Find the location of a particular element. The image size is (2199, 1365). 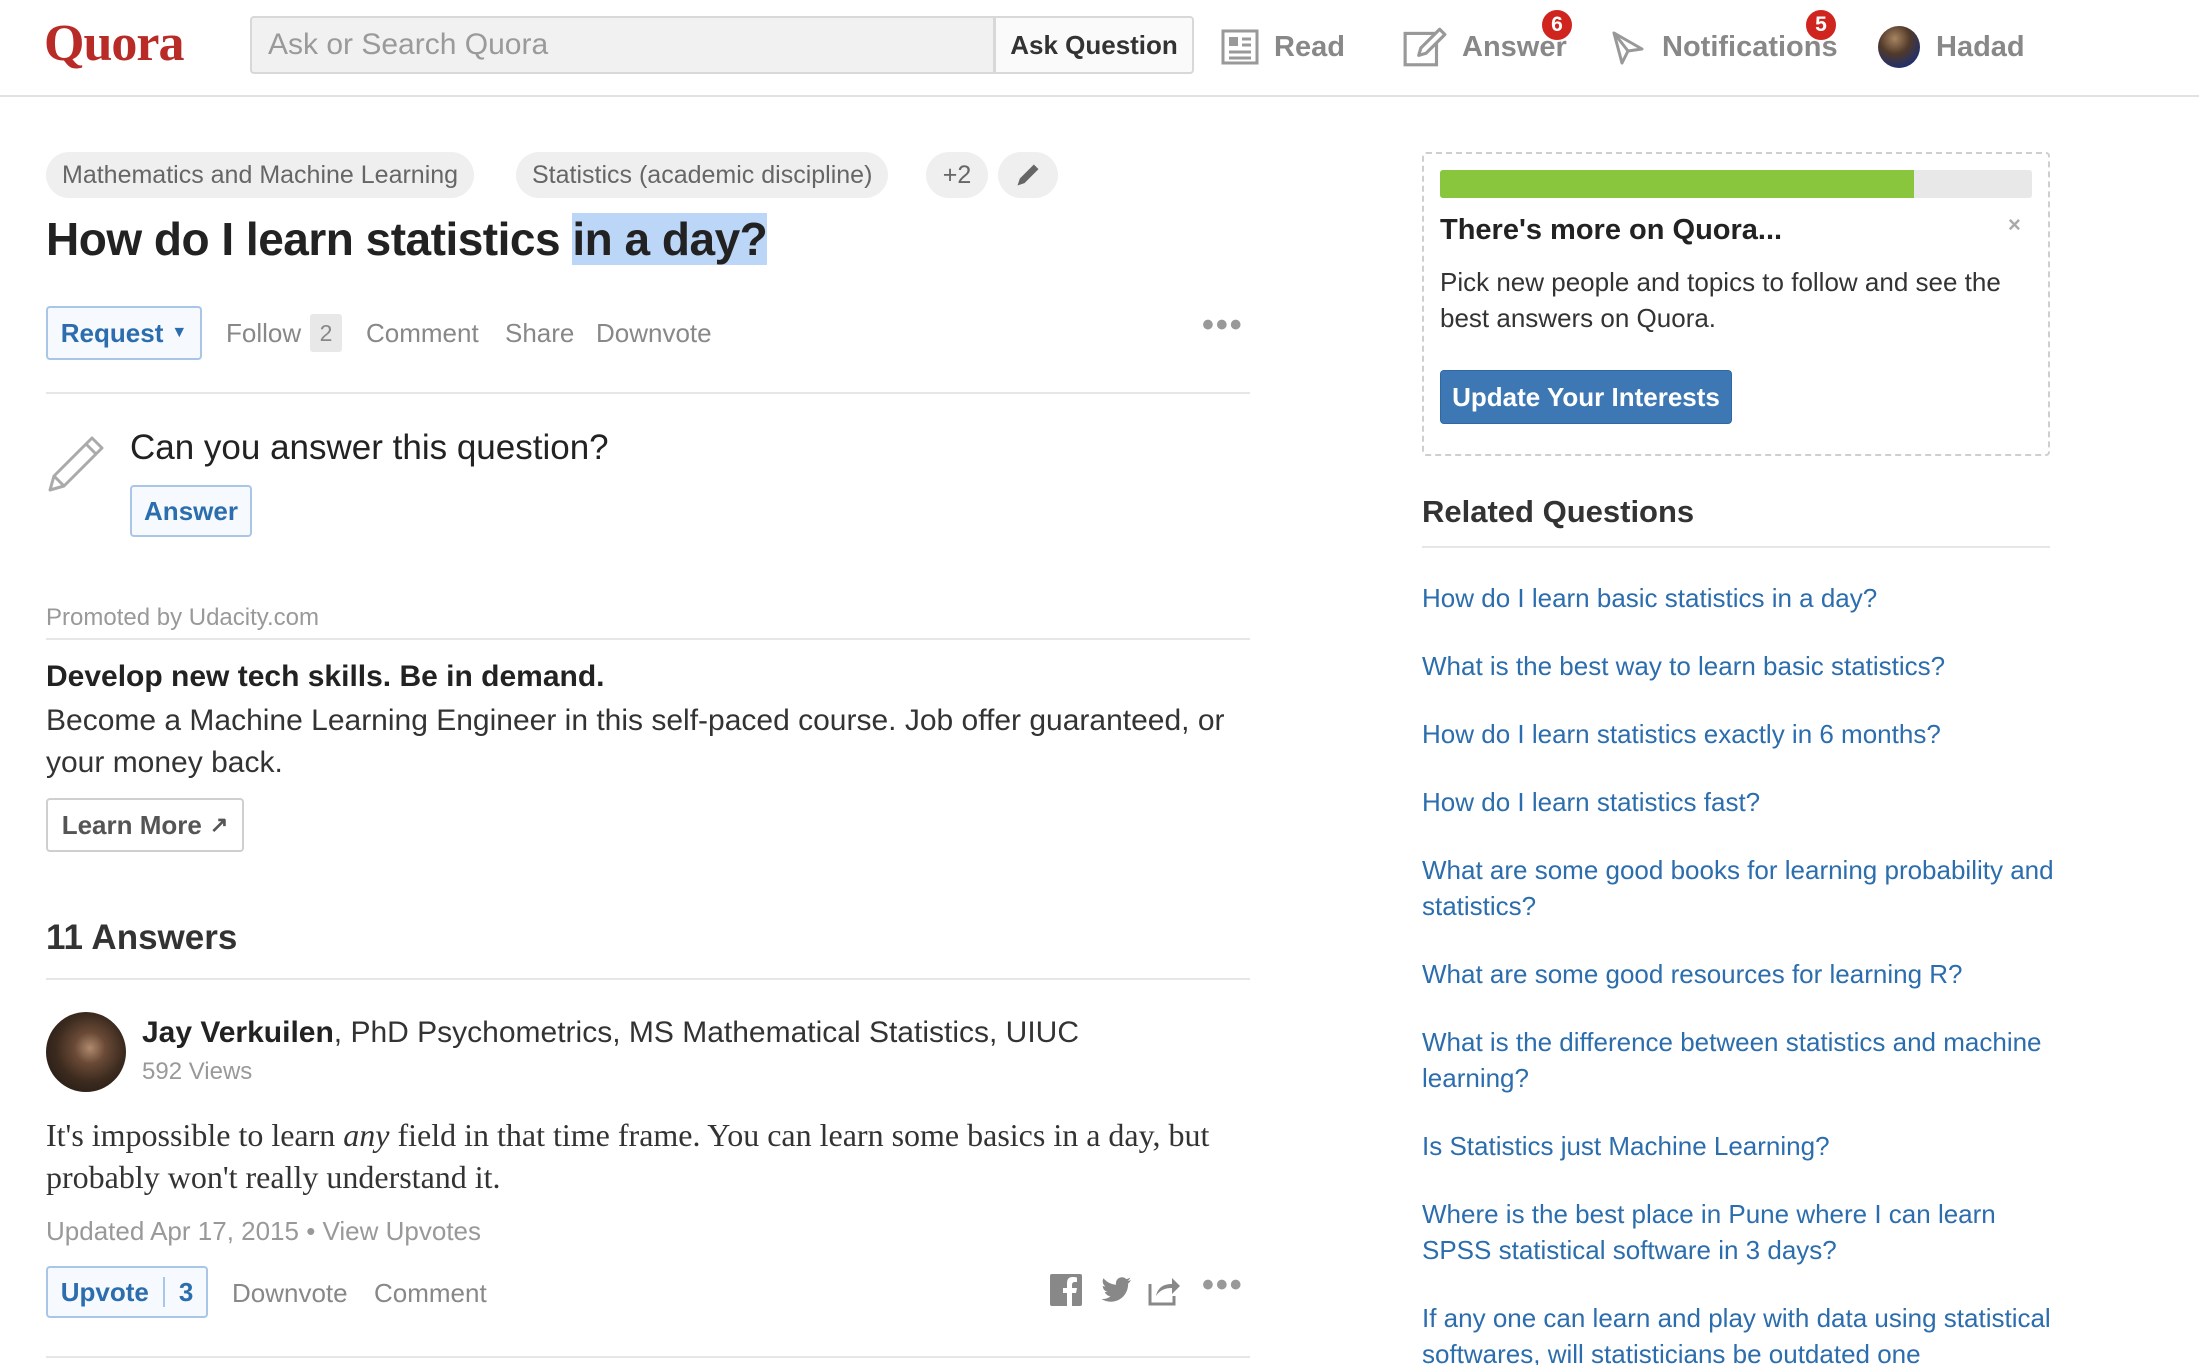

interests-progress-bar is located at coordinates (1736, 184).